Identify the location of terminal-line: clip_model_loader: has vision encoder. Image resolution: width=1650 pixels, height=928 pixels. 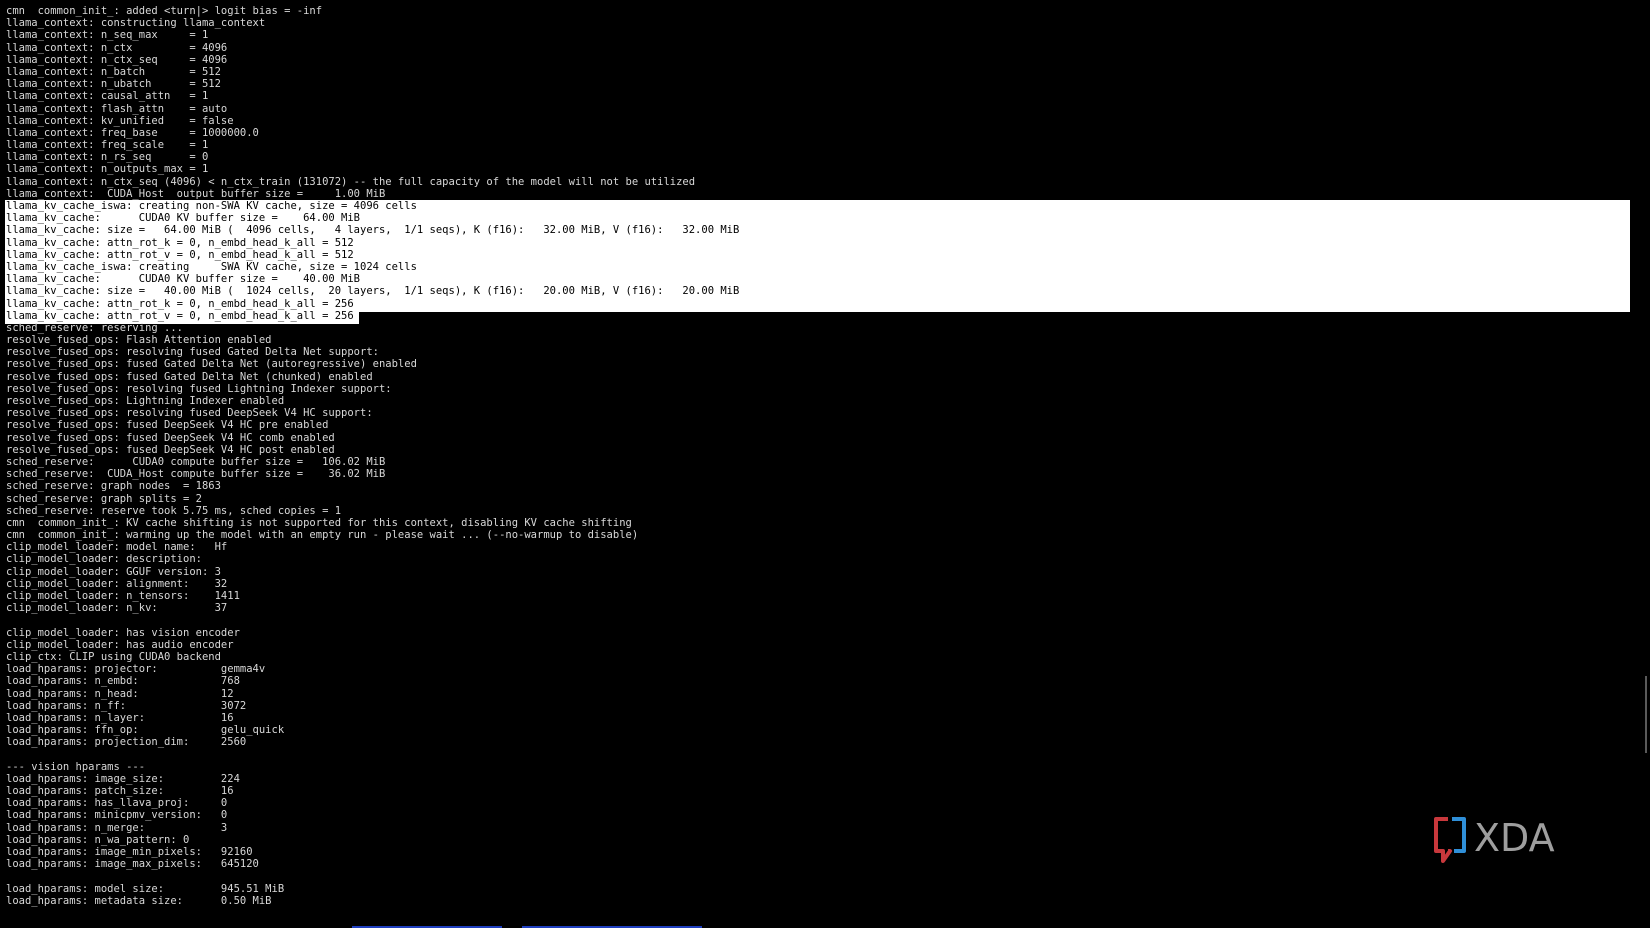
(123, 632).